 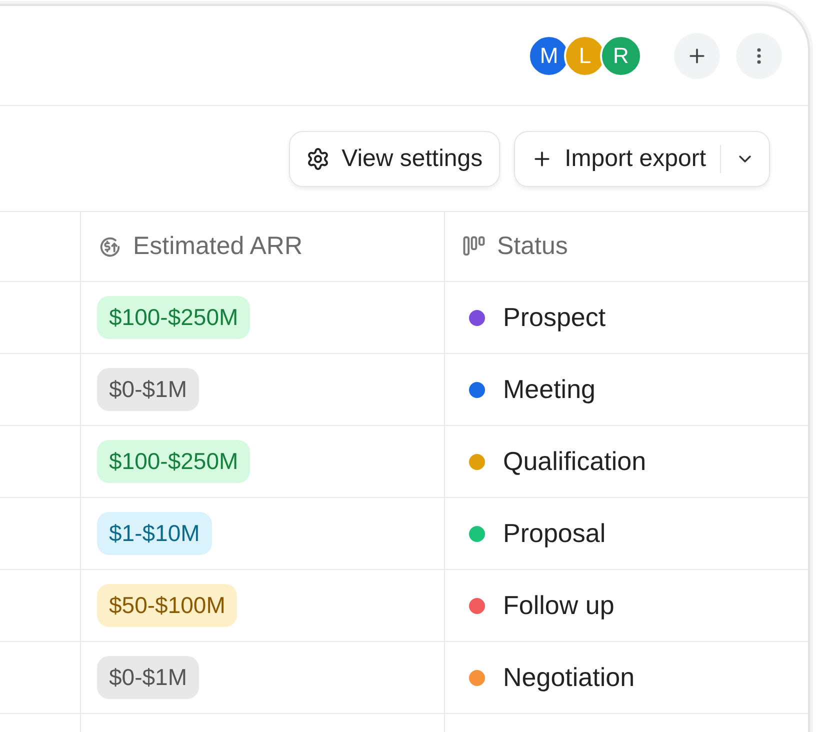 What do you see at coordinates (574, 461) in the screenshot?
I see `status-label: Qualification` at bounding box center [574, 461].